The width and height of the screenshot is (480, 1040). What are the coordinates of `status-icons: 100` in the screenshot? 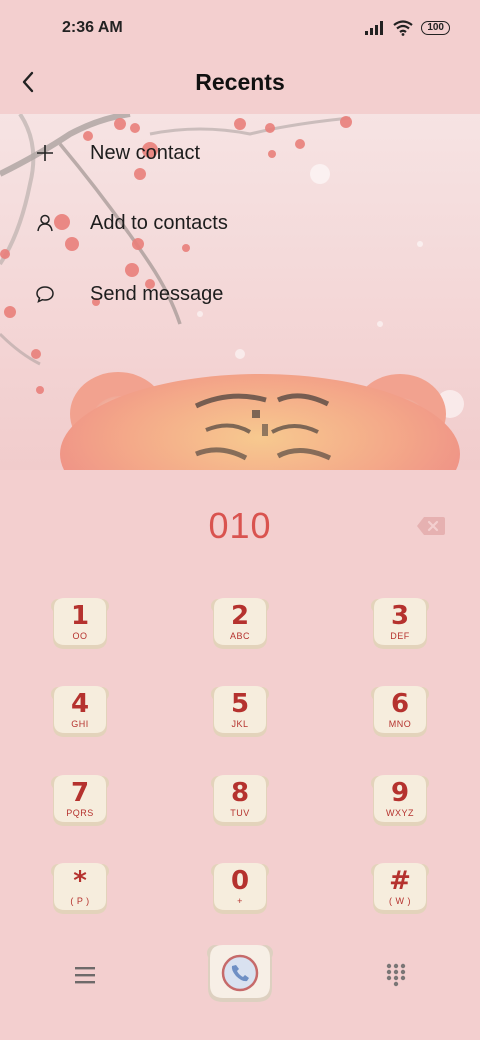 It's located at (407, 28).